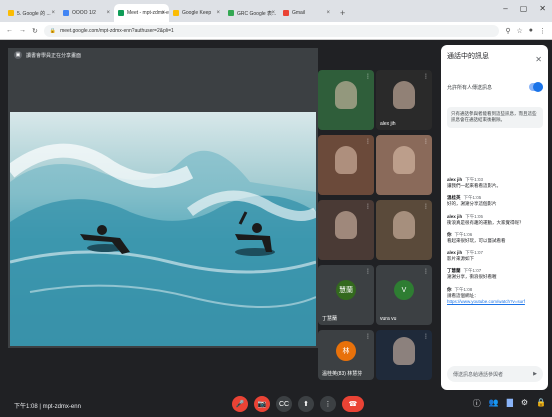 This screenshot has height=417, width=552. I want to click on chat-message: alex jih 下午1:07 影片來源如下, so click(495, 256).